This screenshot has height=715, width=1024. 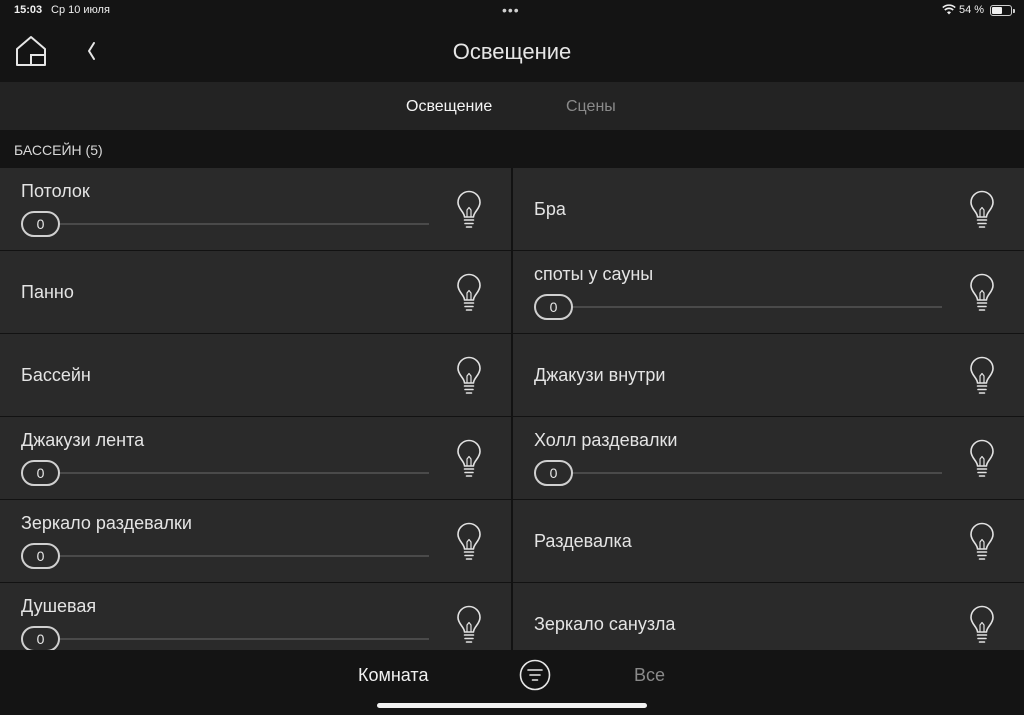 I want to click on status-date: Ср 10 июля, so click(x=80, y=10).